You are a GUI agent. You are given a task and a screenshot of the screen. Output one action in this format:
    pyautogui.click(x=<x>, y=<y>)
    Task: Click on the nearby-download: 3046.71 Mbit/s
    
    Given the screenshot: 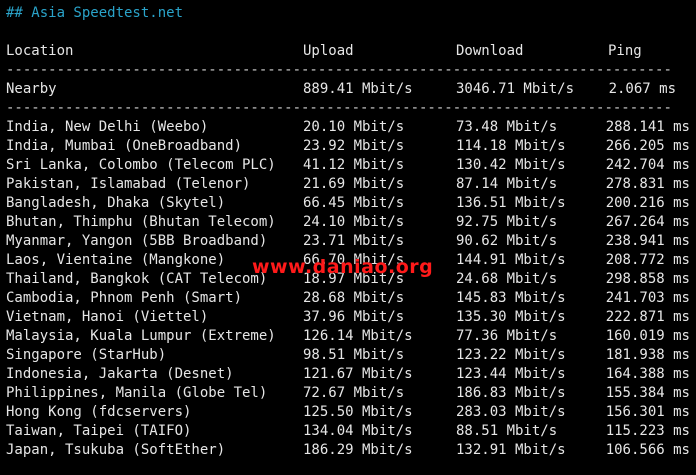 What is the action you would take?
    pyautogui.click(x=515, y=89)
    